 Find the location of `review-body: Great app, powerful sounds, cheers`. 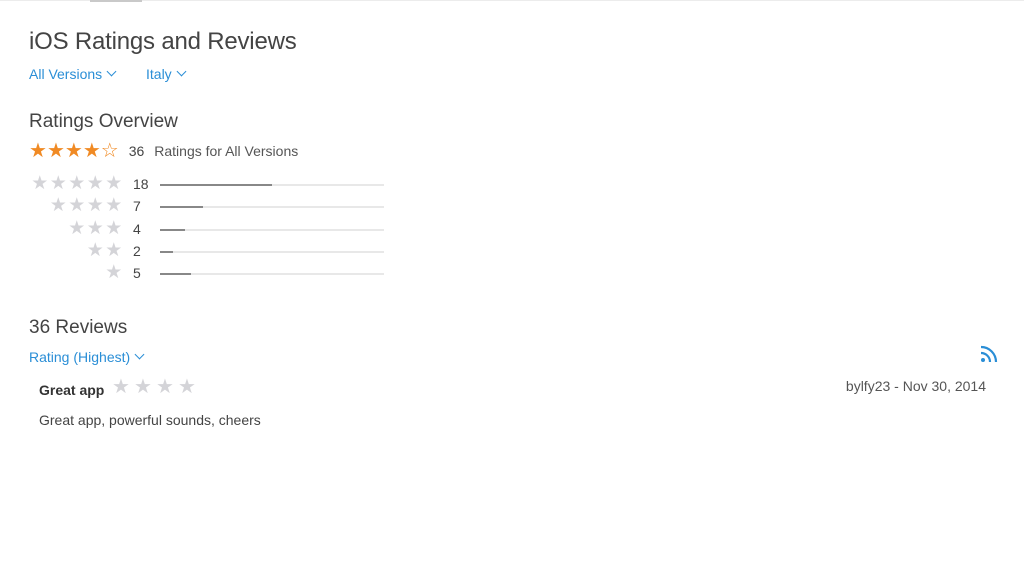

review-body: Great app, powerful sounds, cheers is located at coordinates (150, 420).